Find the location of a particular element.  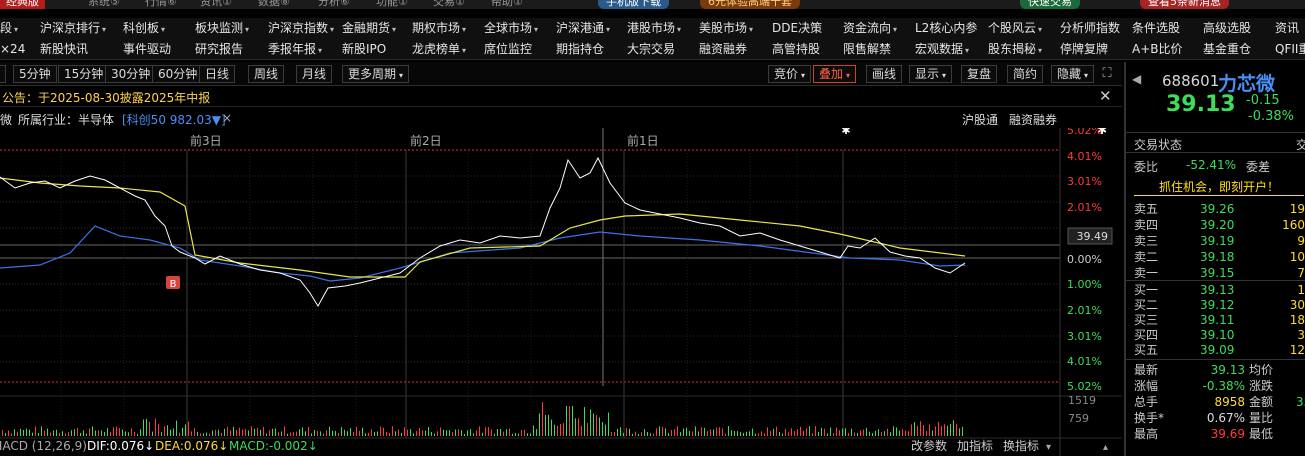

top-menu-function: 功能① is located at coordinates (392, 4).